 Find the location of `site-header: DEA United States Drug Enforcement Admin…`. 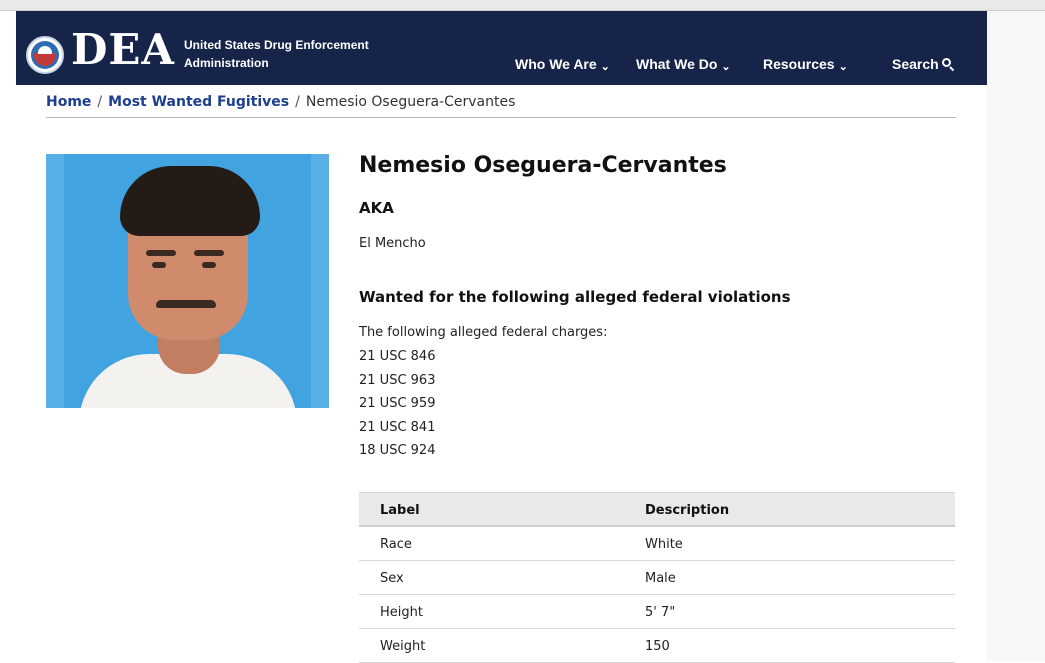

site-header: DEA United States Drug Enforcement Admin… is located at coordinates (501, 48).